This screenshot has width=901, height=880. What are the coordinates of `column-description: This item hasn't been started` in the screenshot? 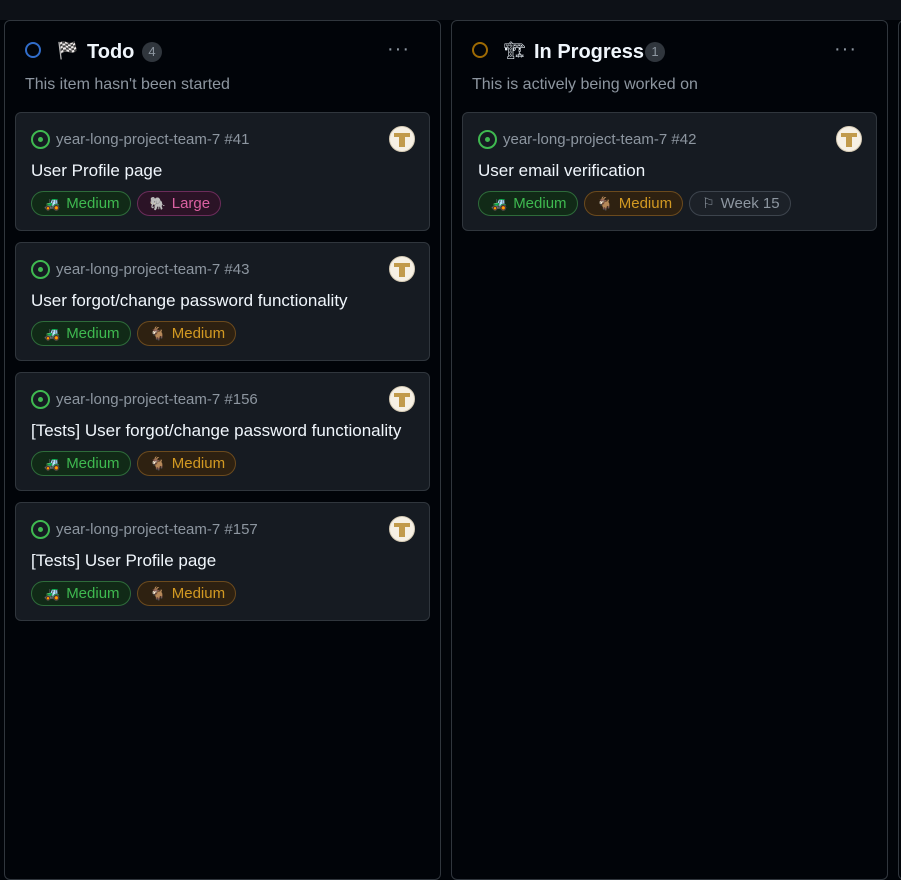 It's located at (127, 84).